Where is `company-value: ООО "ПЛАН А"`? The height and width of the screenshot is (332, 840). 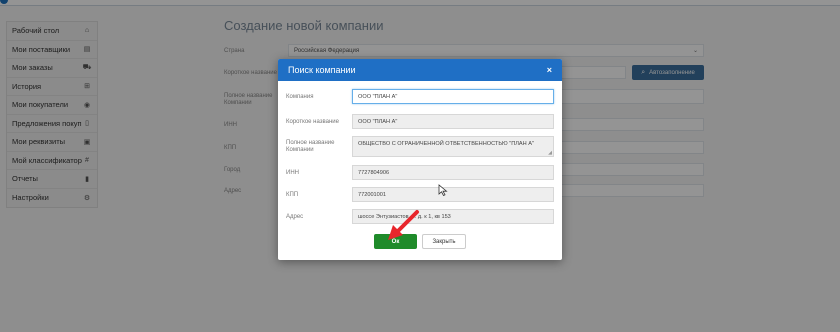
company-value: ООО "ПЛАН А" is located at coordinates (378, 96).